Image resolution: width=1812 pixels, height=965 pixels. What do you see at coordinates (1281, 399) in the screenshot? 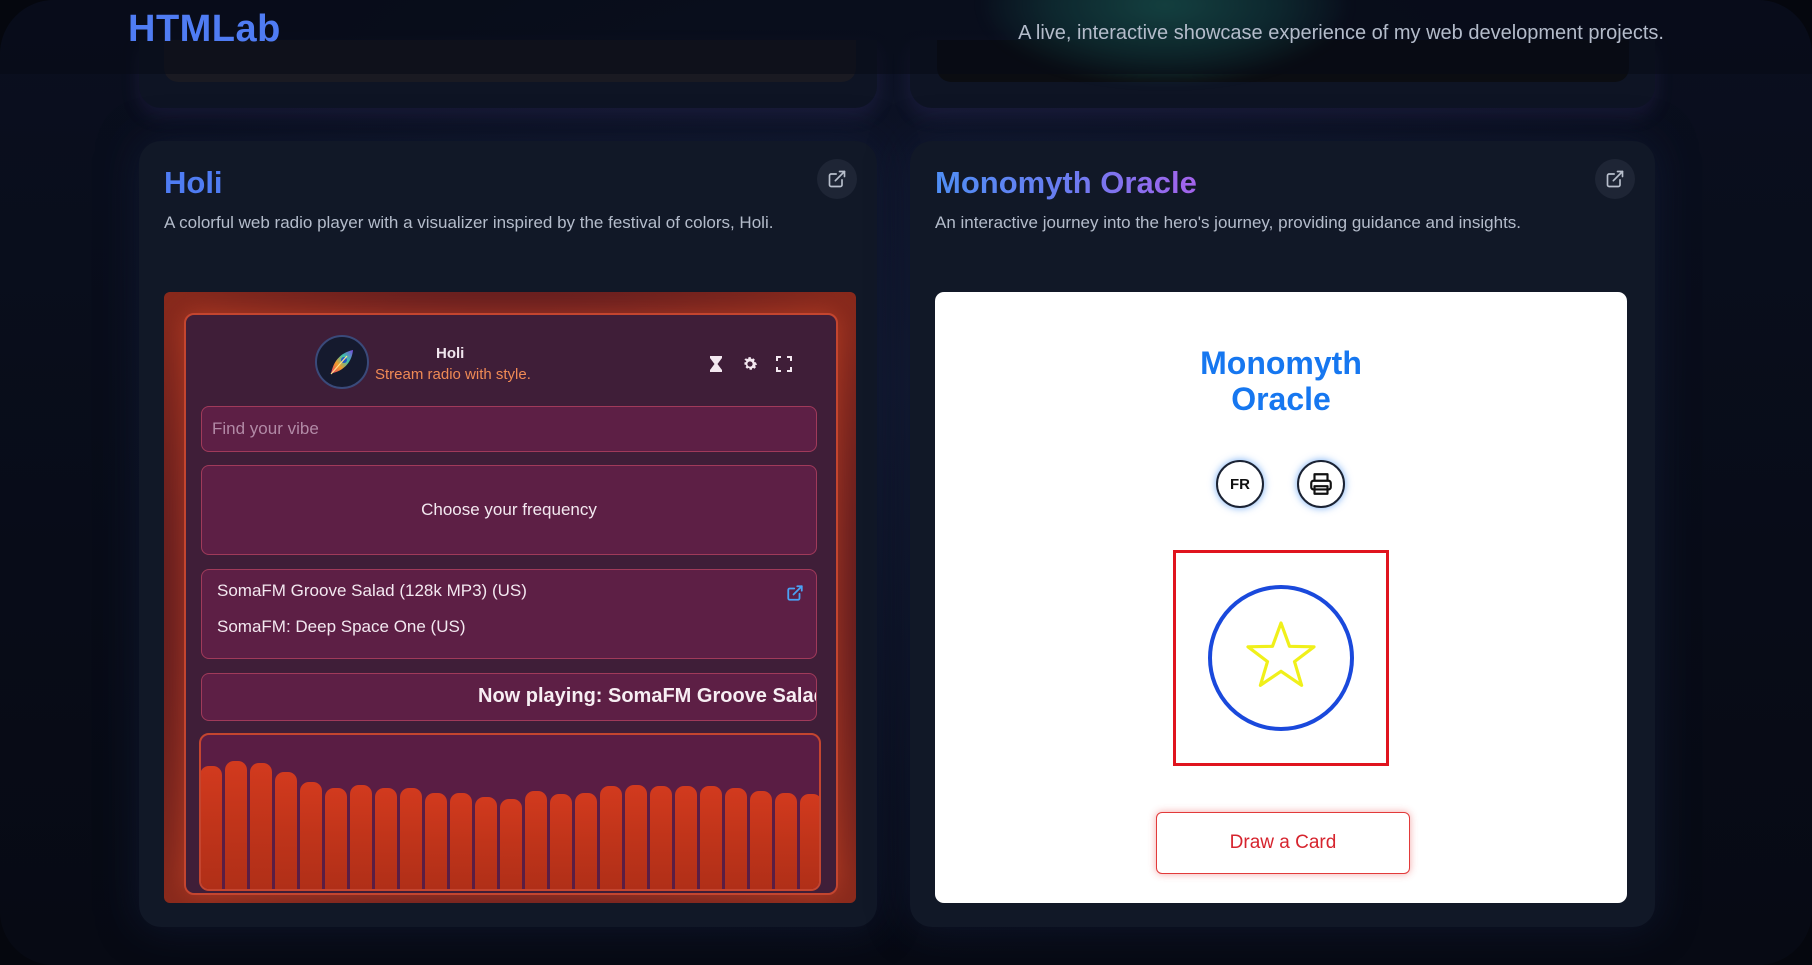
I see `oracle-heading-line: Oracle` at bounding box center [1281, 399].